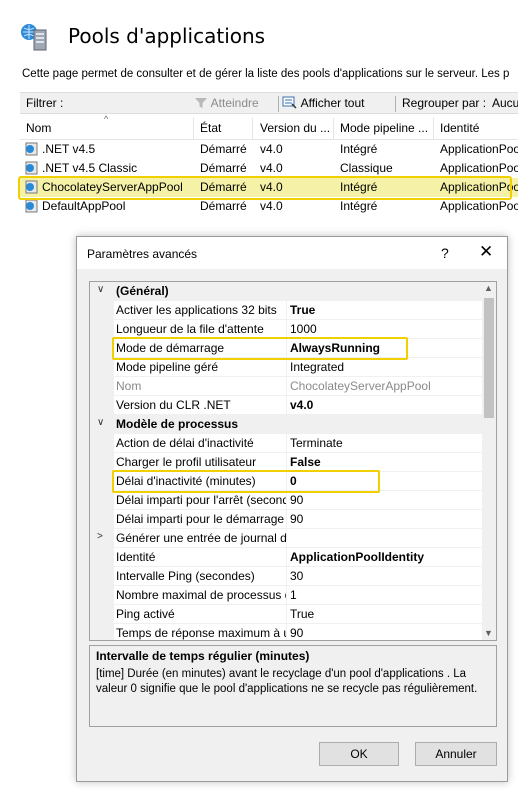  Describe the element at coordinates (385, 329) in the screenshot. I see `property-value: 1000` at that location.